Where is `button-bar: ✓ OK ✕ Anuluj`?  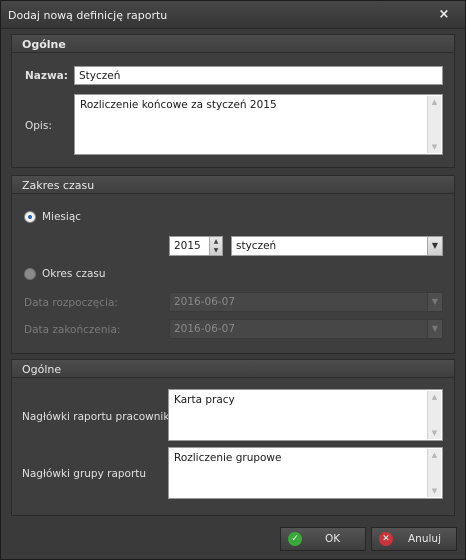 button-bar: ✓ OK ✕ Anuluj is located at coordinates (233, 540).